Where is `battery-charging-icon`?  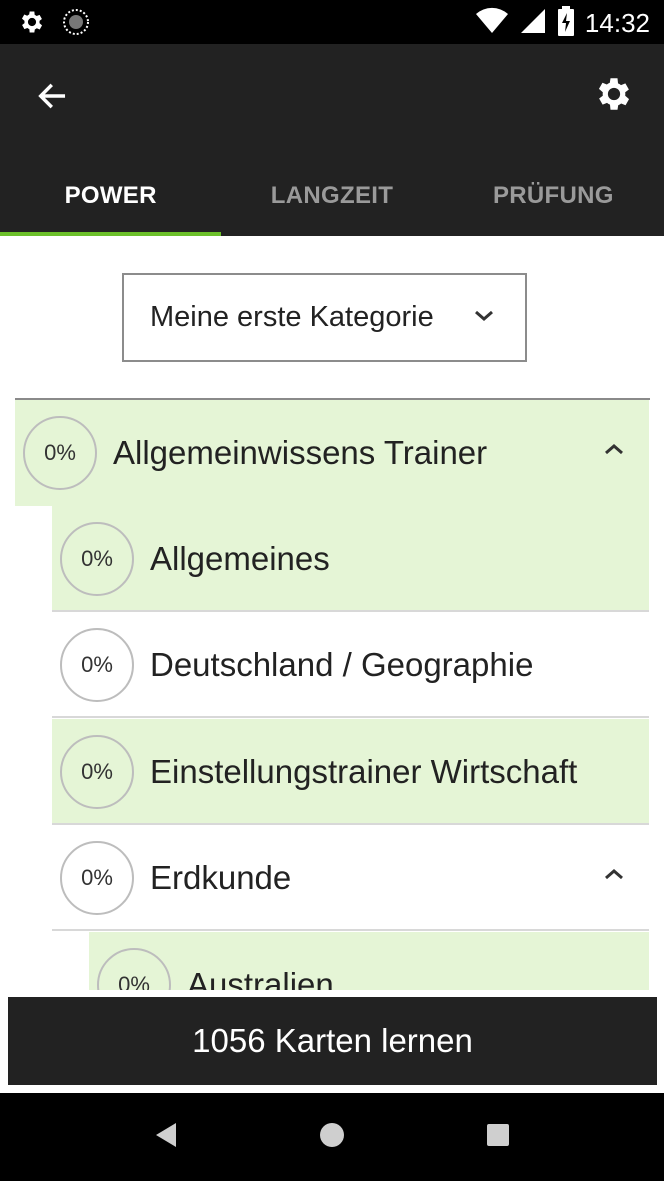
battery-charging-icon is located at coordinates (566, 23).